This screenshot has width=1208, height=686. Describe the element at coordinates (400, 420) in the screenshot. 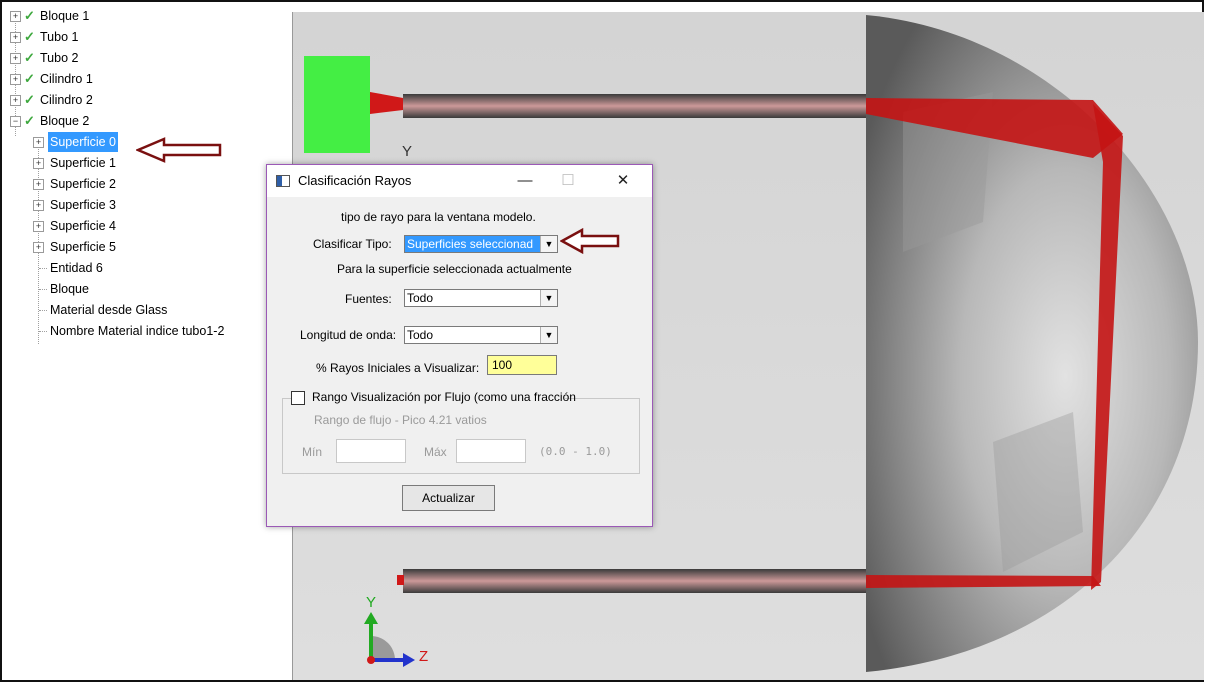

I see `flux-range-label: Rango de flujo - Pico 4.21 vatios` at that location.